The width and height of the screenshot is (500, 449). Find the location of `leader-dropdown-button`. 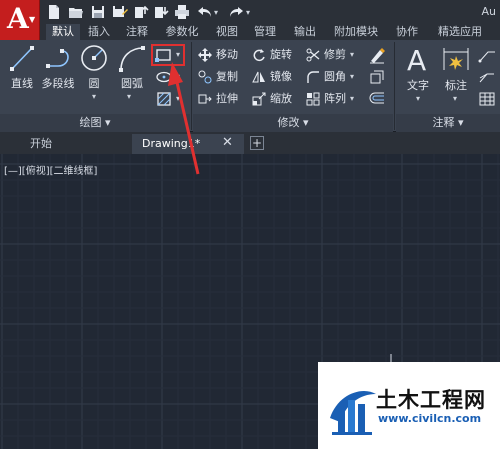

leader-dropdown-button is located at coordinates (487, 77).